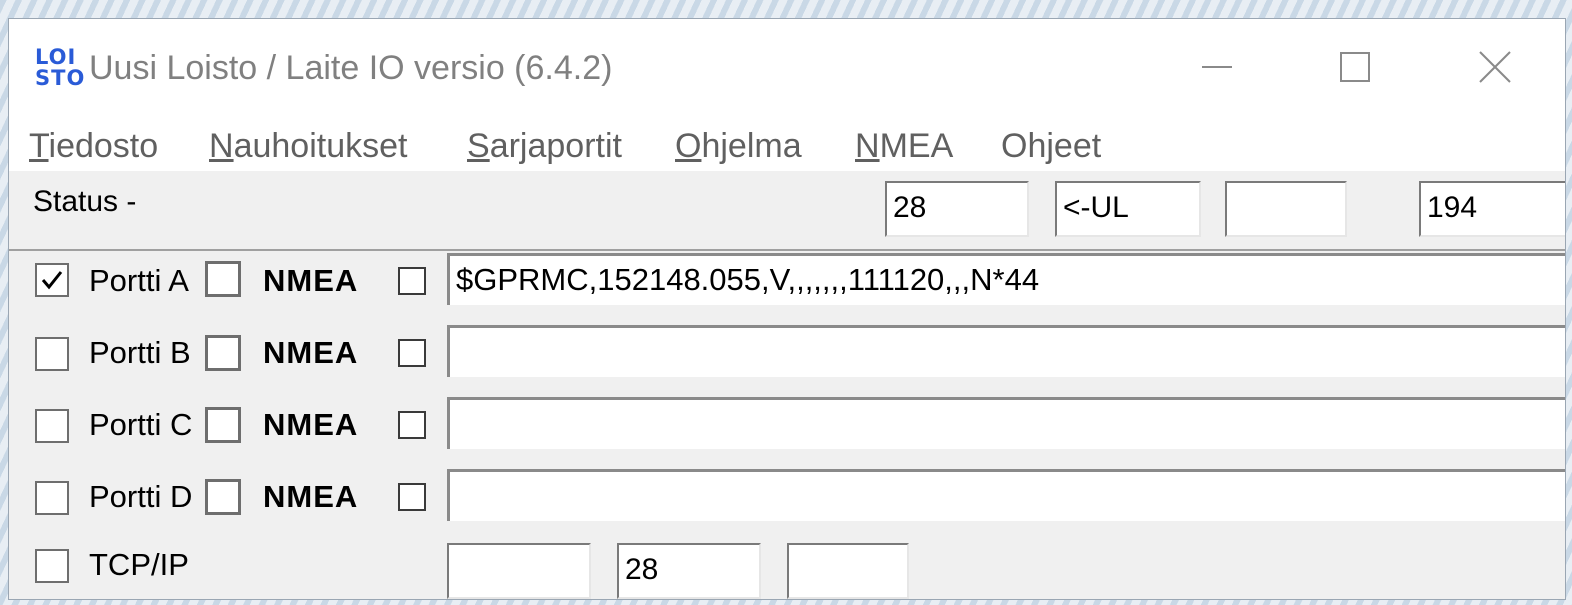 This screenshot has height=605, width=1572. What do you see at coordinates (52, 354) in the screenshot?
I see `port-b-enable-checkbox` at bounding box center [52, 354].